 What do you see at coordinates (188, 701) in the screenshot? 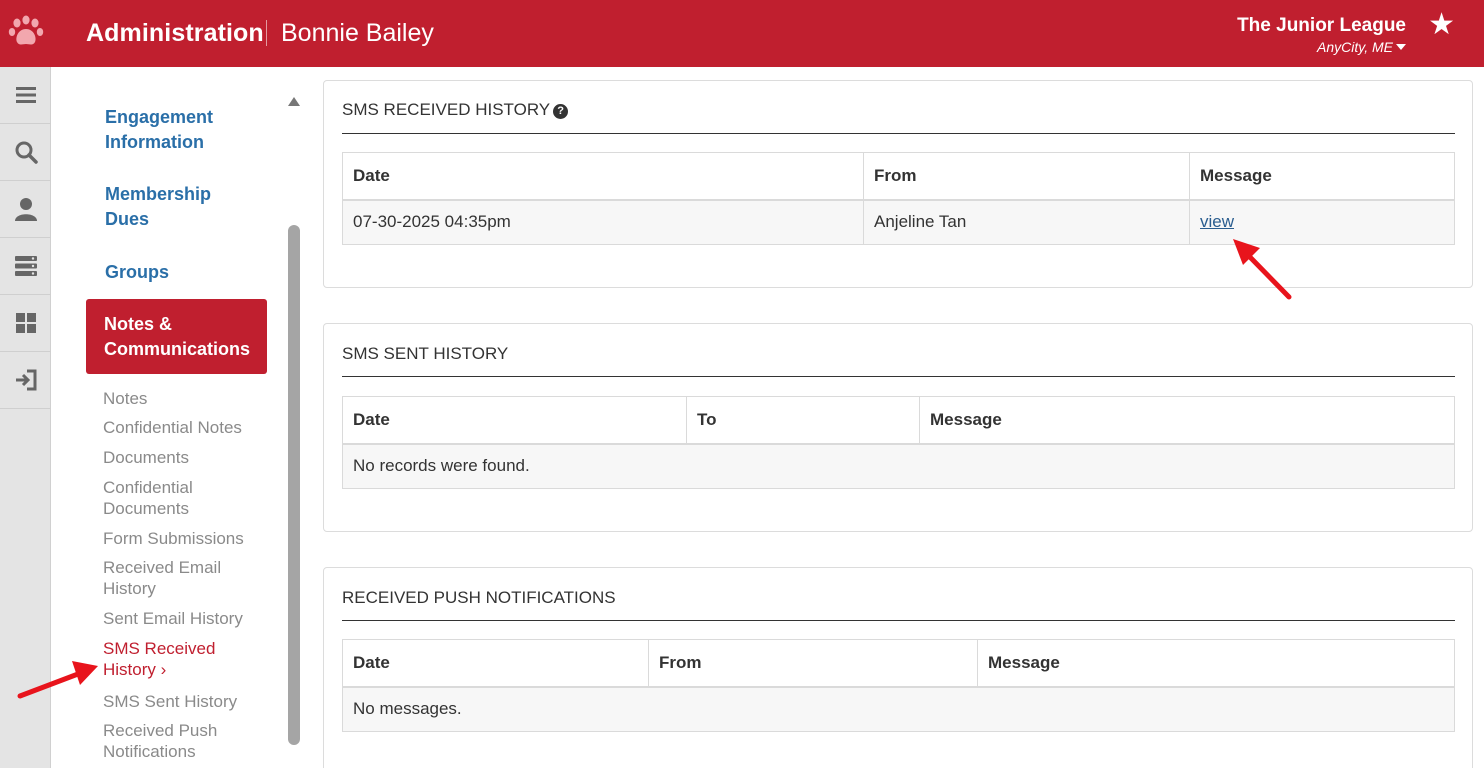
I see `subnav-item-sms-sent-history: SMS Sent History` at bounding box center [188, 701].